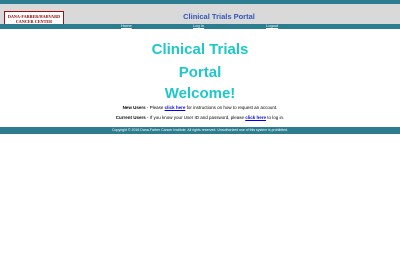 This screenshot has width=400, height=279. What do you see at coordinates (219, 16) in the screenshot?
I see `portal-title: Clinical Trials Portal` at bounding box center [219, 16].